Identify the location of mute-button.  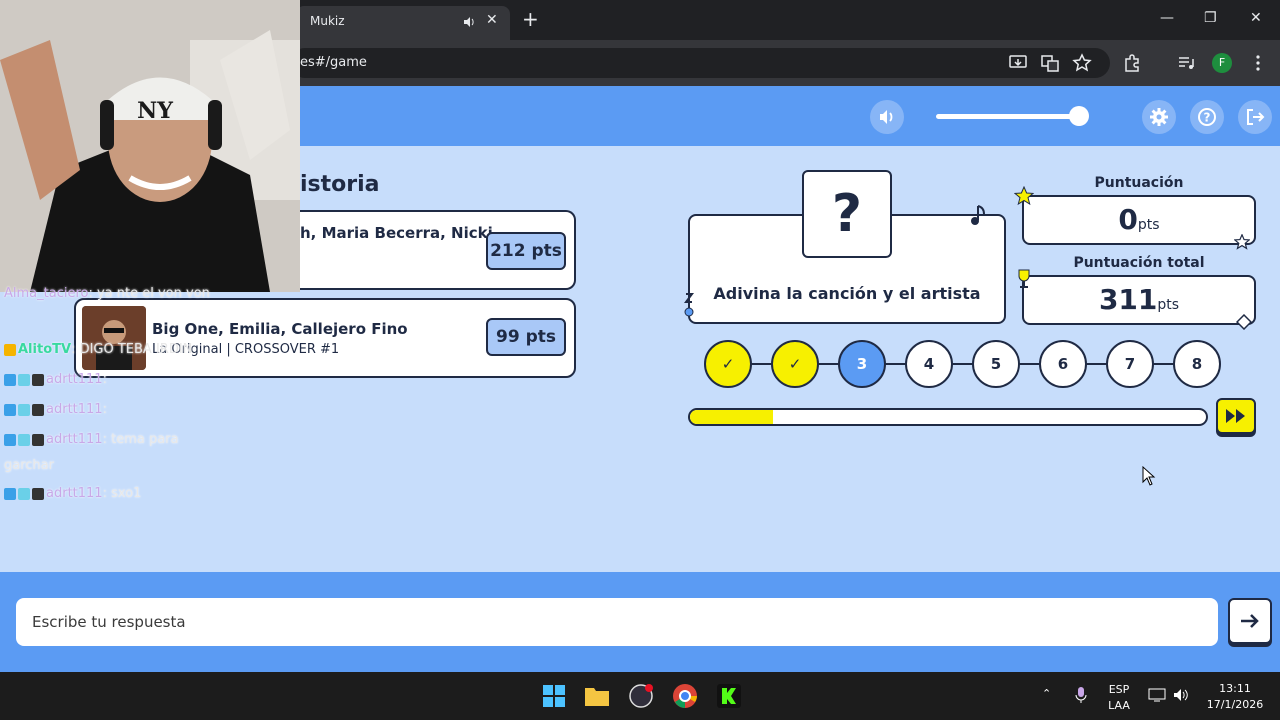
(887, 117).